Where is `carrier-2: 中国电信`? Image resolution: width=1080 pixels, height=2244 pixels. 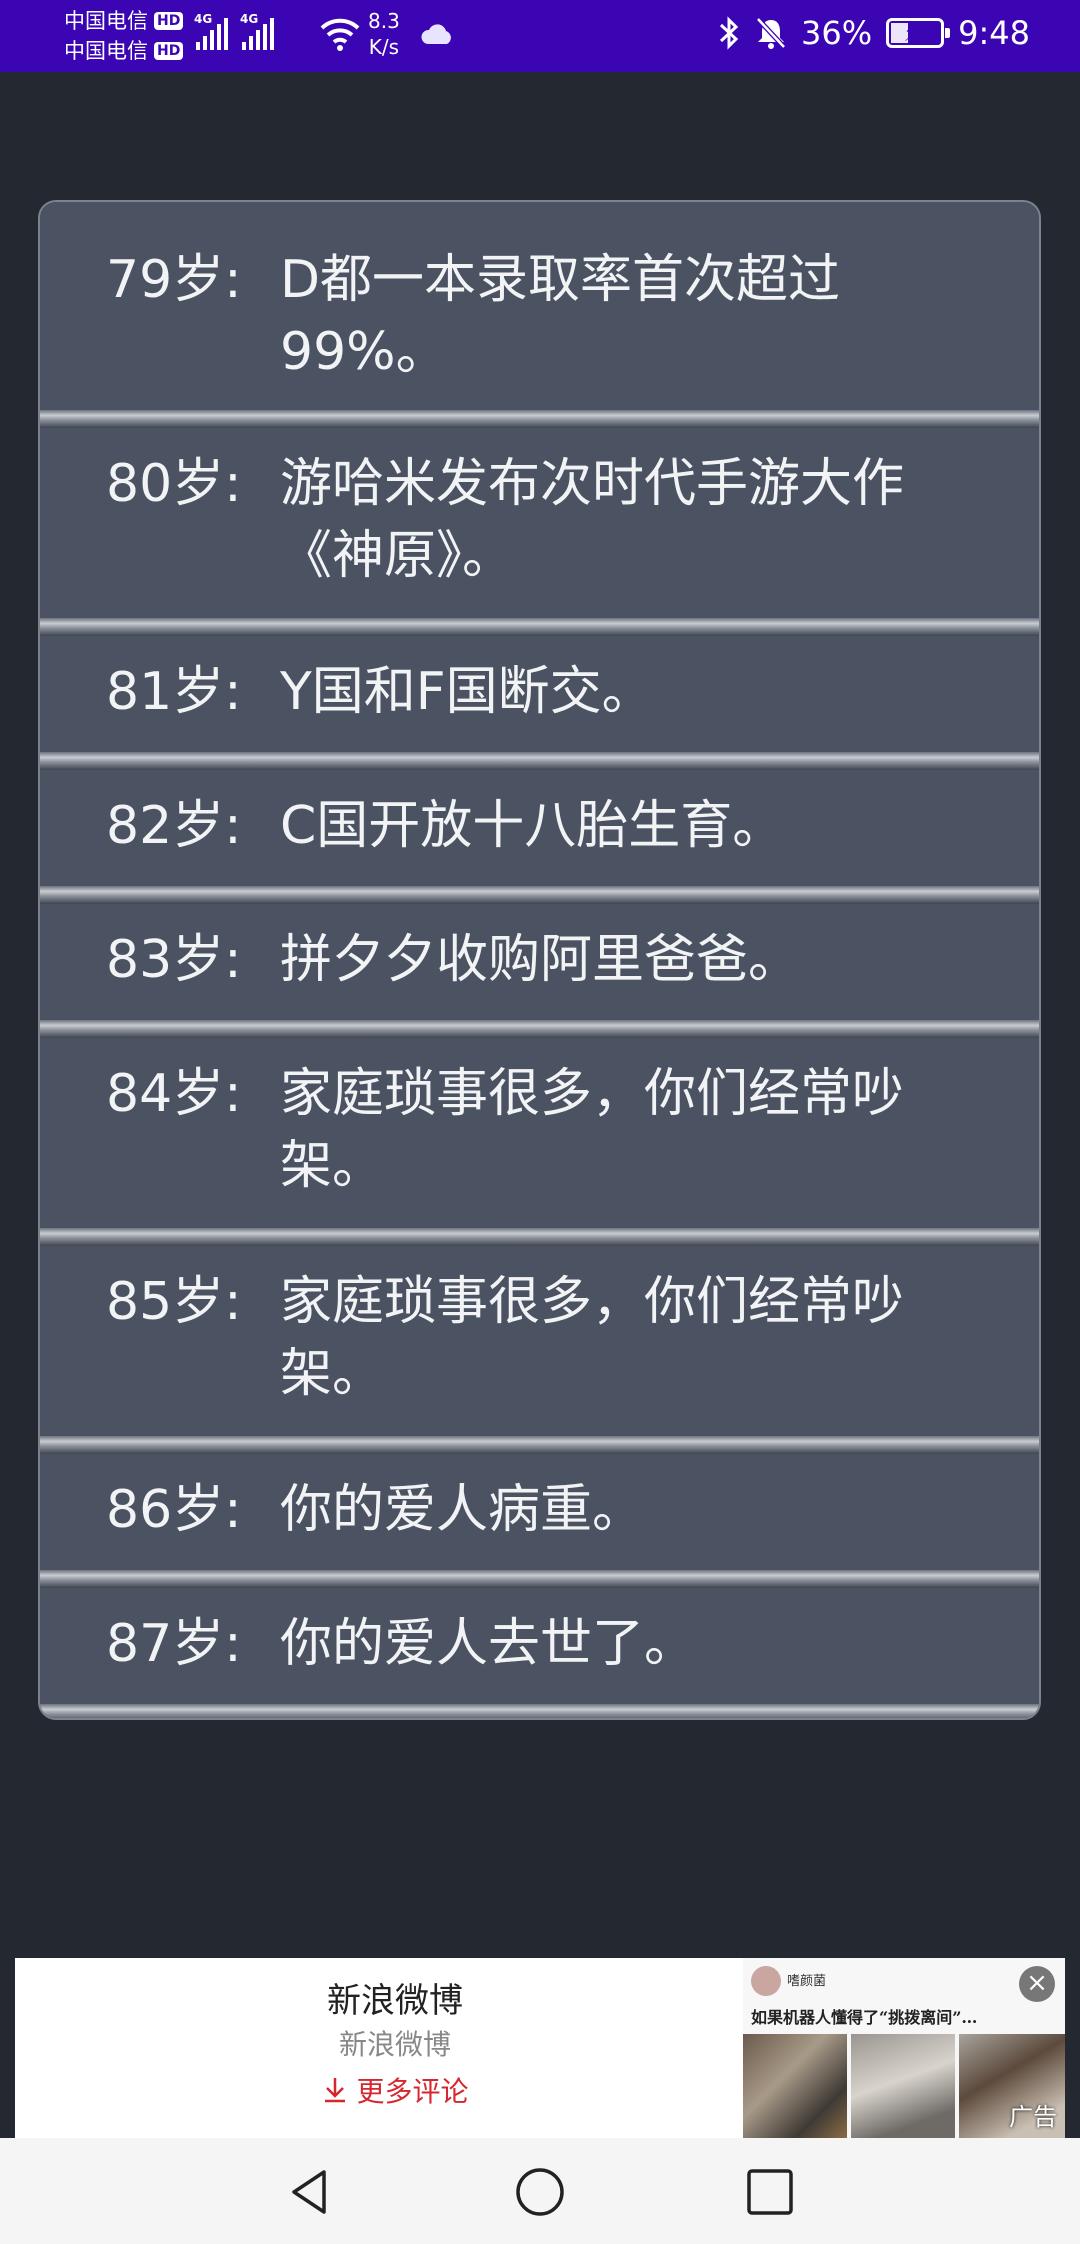
carrier-2: 中国电信 is located at coordinates (106, 51).